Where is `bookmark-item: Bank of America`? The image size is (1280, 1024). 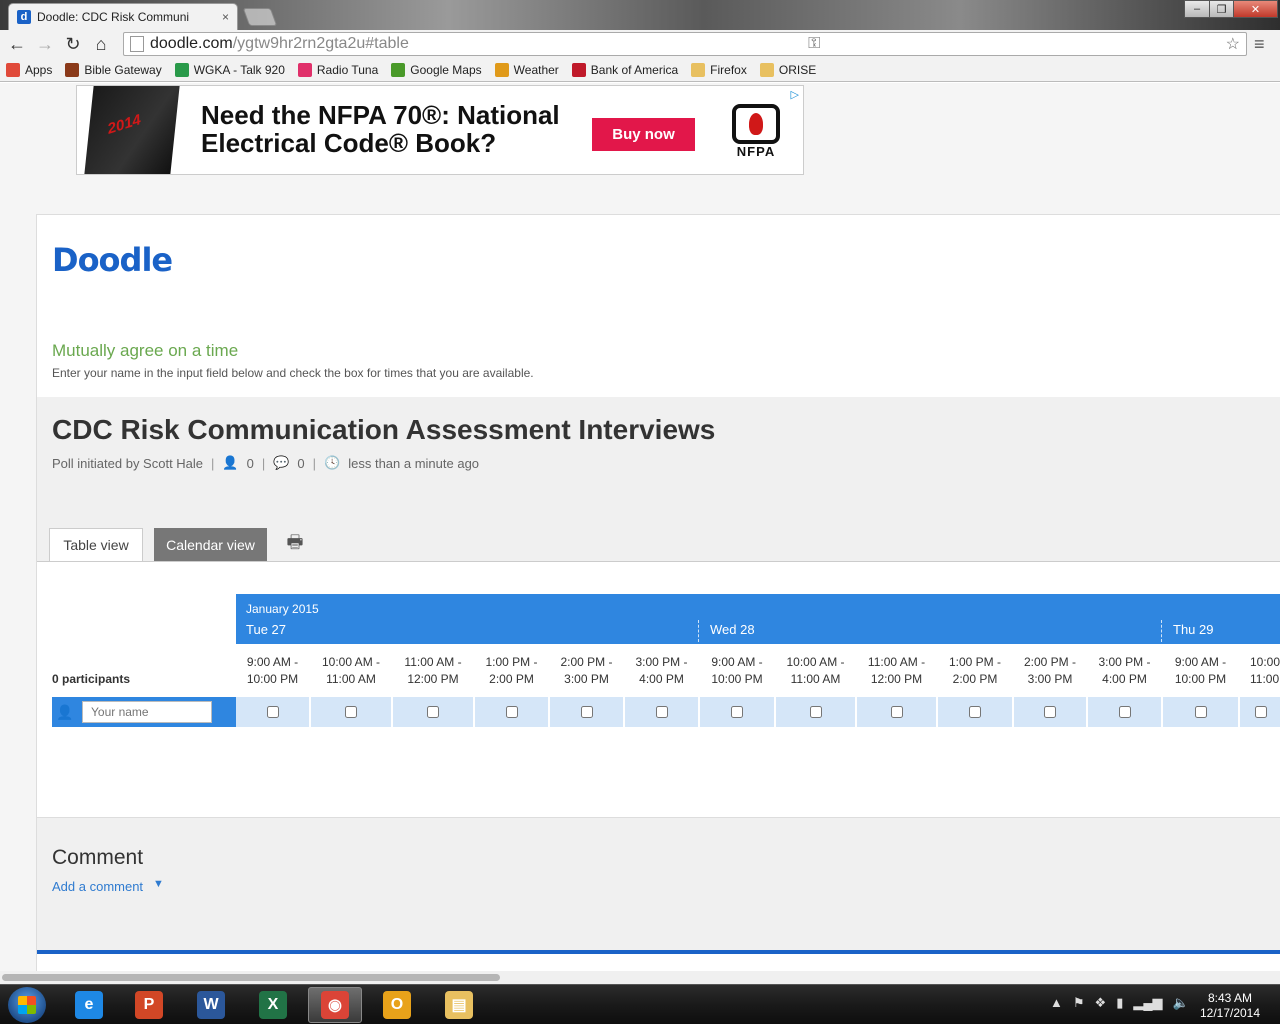 bookmark-item: Bank of America is located at coordinates (624, 69).